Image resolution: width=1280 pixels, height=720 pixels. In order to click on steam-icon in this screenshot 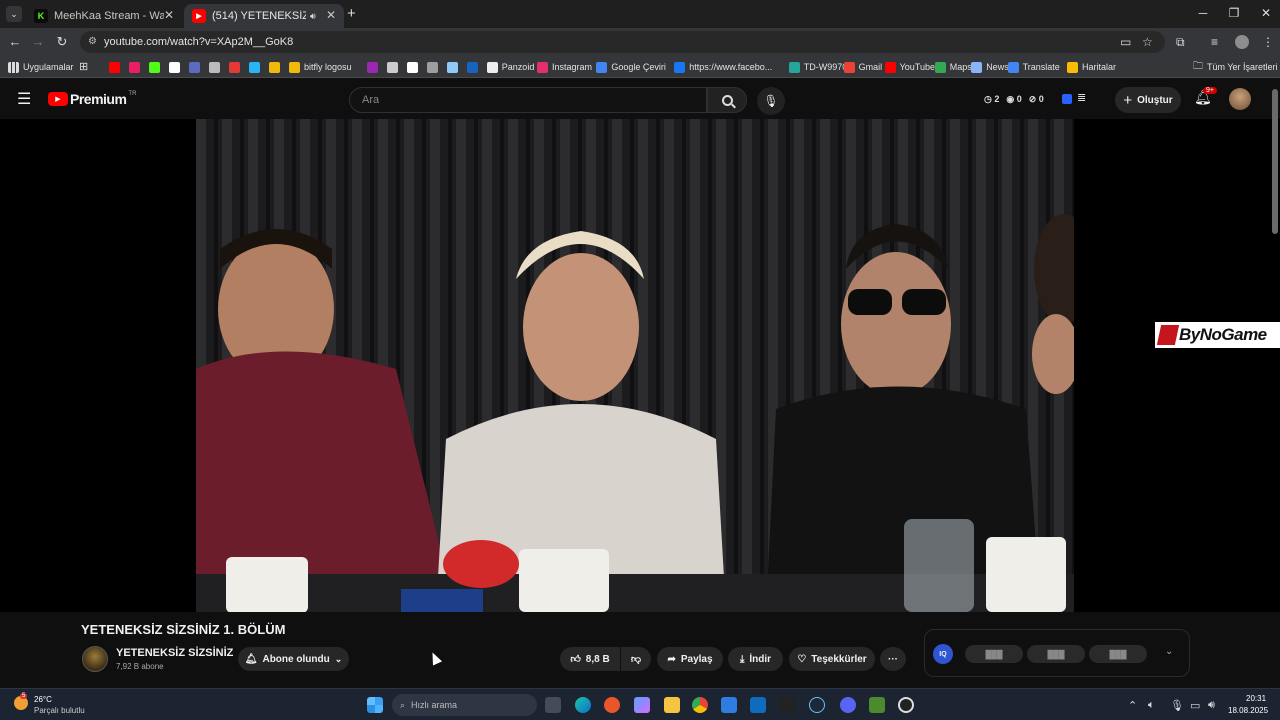, I will do `click(817, 705)`.